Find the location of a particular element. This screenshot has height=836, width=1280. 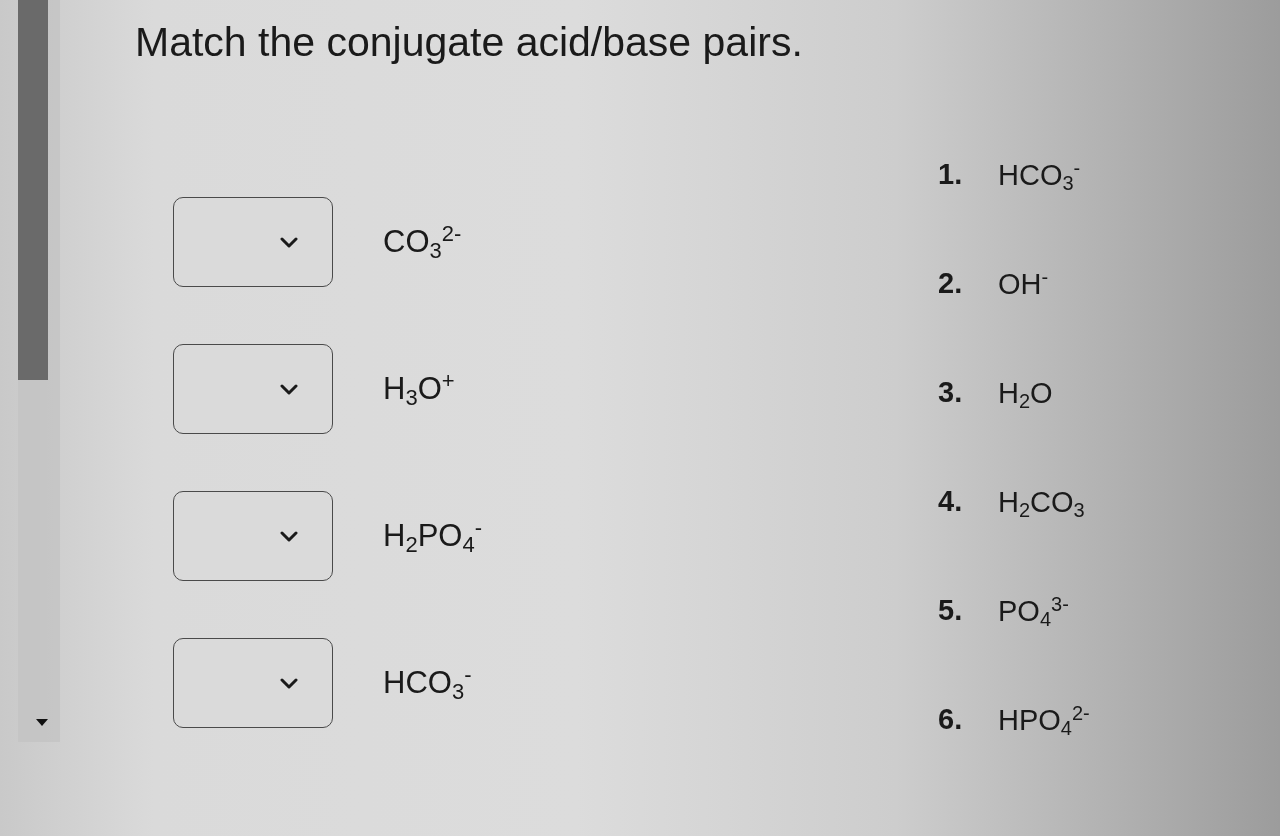

question-text: Match the conjugate acid/base pairs. is located at coordinates (469, 42).